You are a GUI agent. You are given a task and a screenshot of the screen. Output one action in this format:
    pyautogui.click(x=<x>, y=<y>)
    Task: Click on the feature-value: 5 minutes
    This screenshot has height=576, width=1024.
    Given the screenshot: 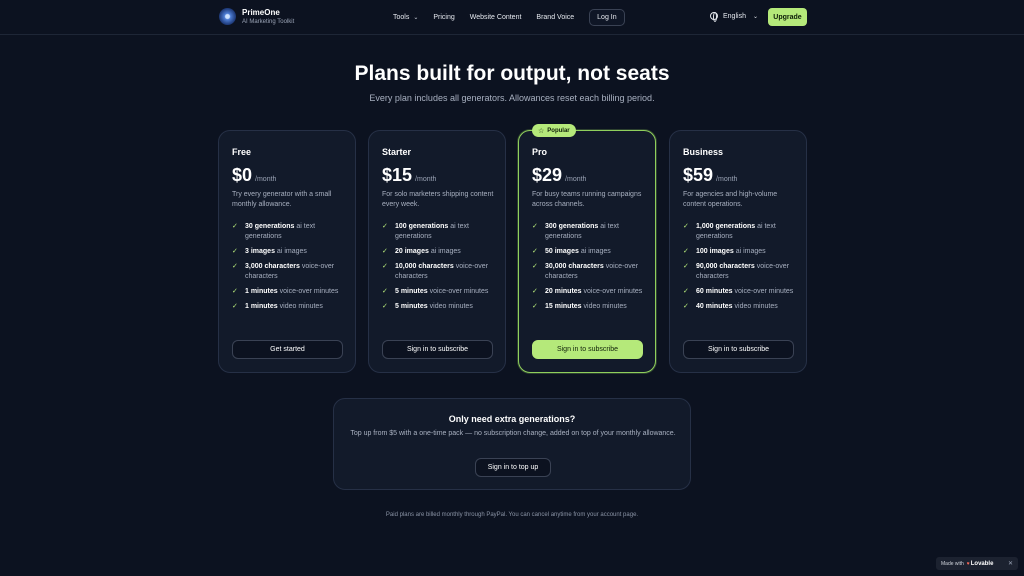 What is the action you would take?
    pyautogui.click(x=411, y=291)
    